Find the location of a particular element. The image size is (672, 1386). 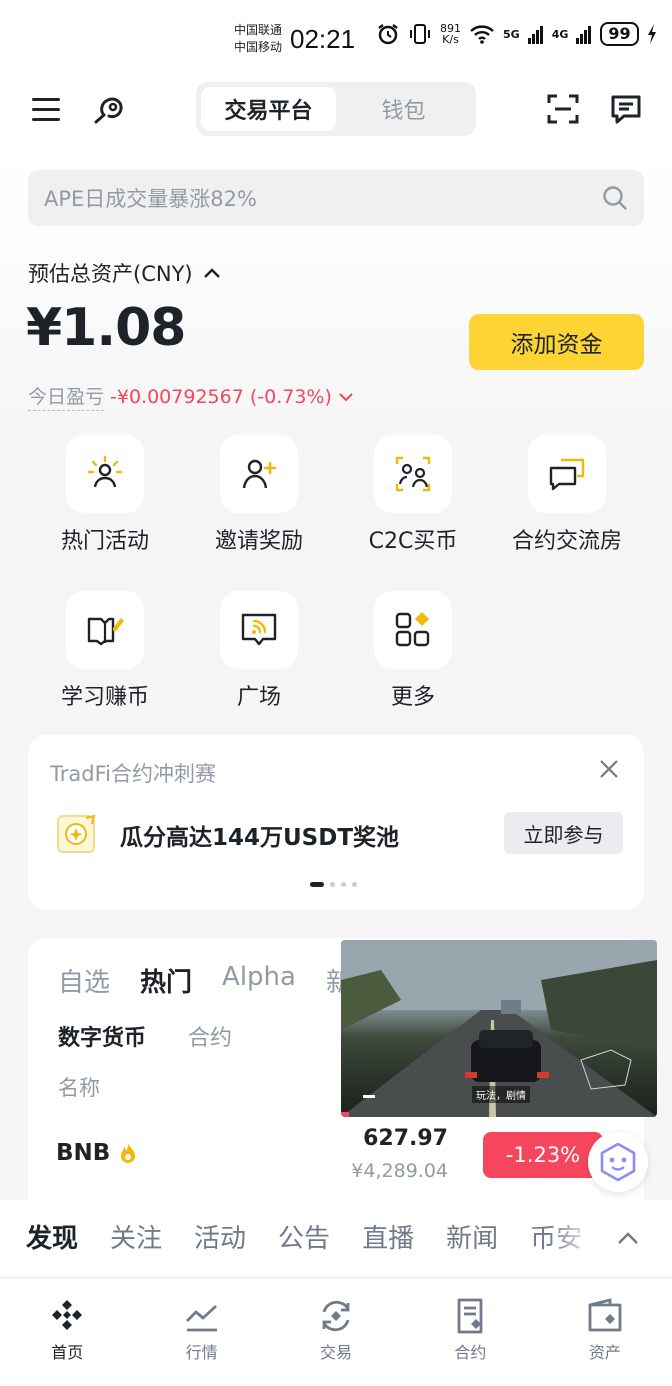

shortcut-label: C2C买币 is located at coordinates (413, 541).